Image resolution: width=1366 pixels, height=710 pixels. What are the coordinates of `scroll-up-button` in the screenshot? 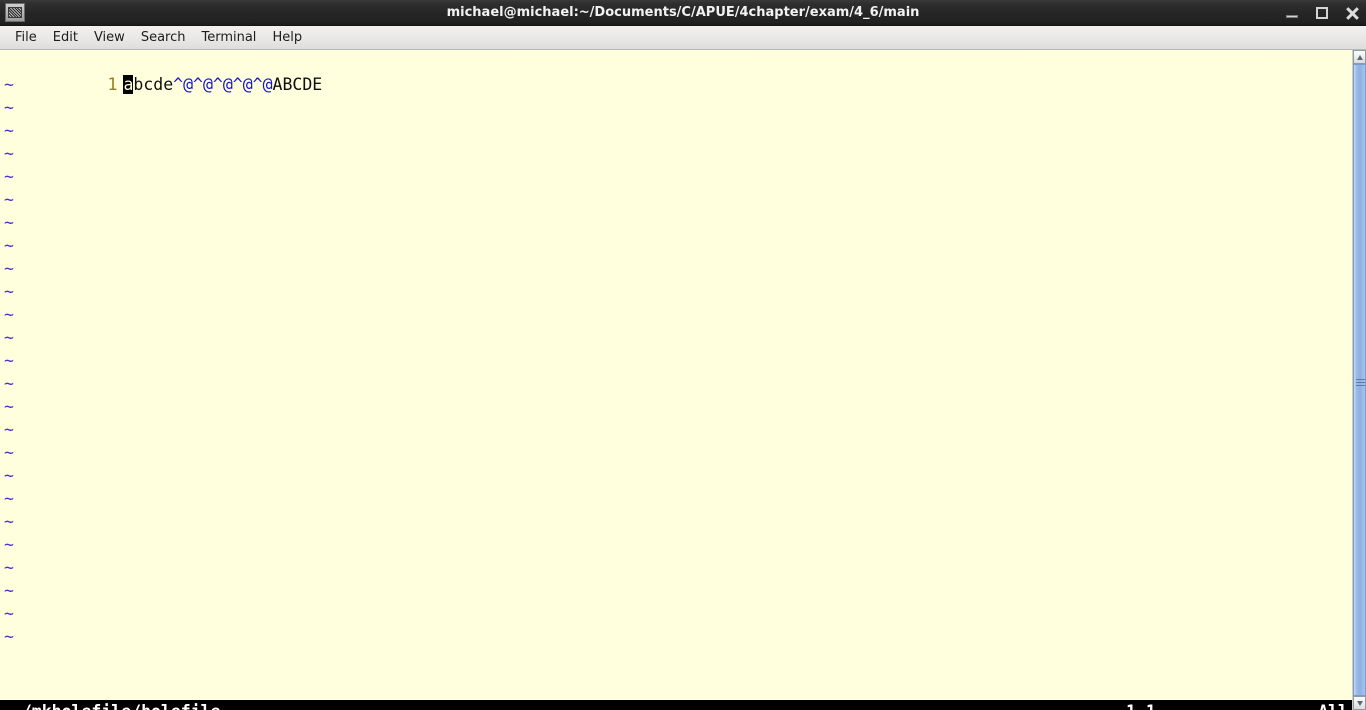 It's located at (1359, 57).